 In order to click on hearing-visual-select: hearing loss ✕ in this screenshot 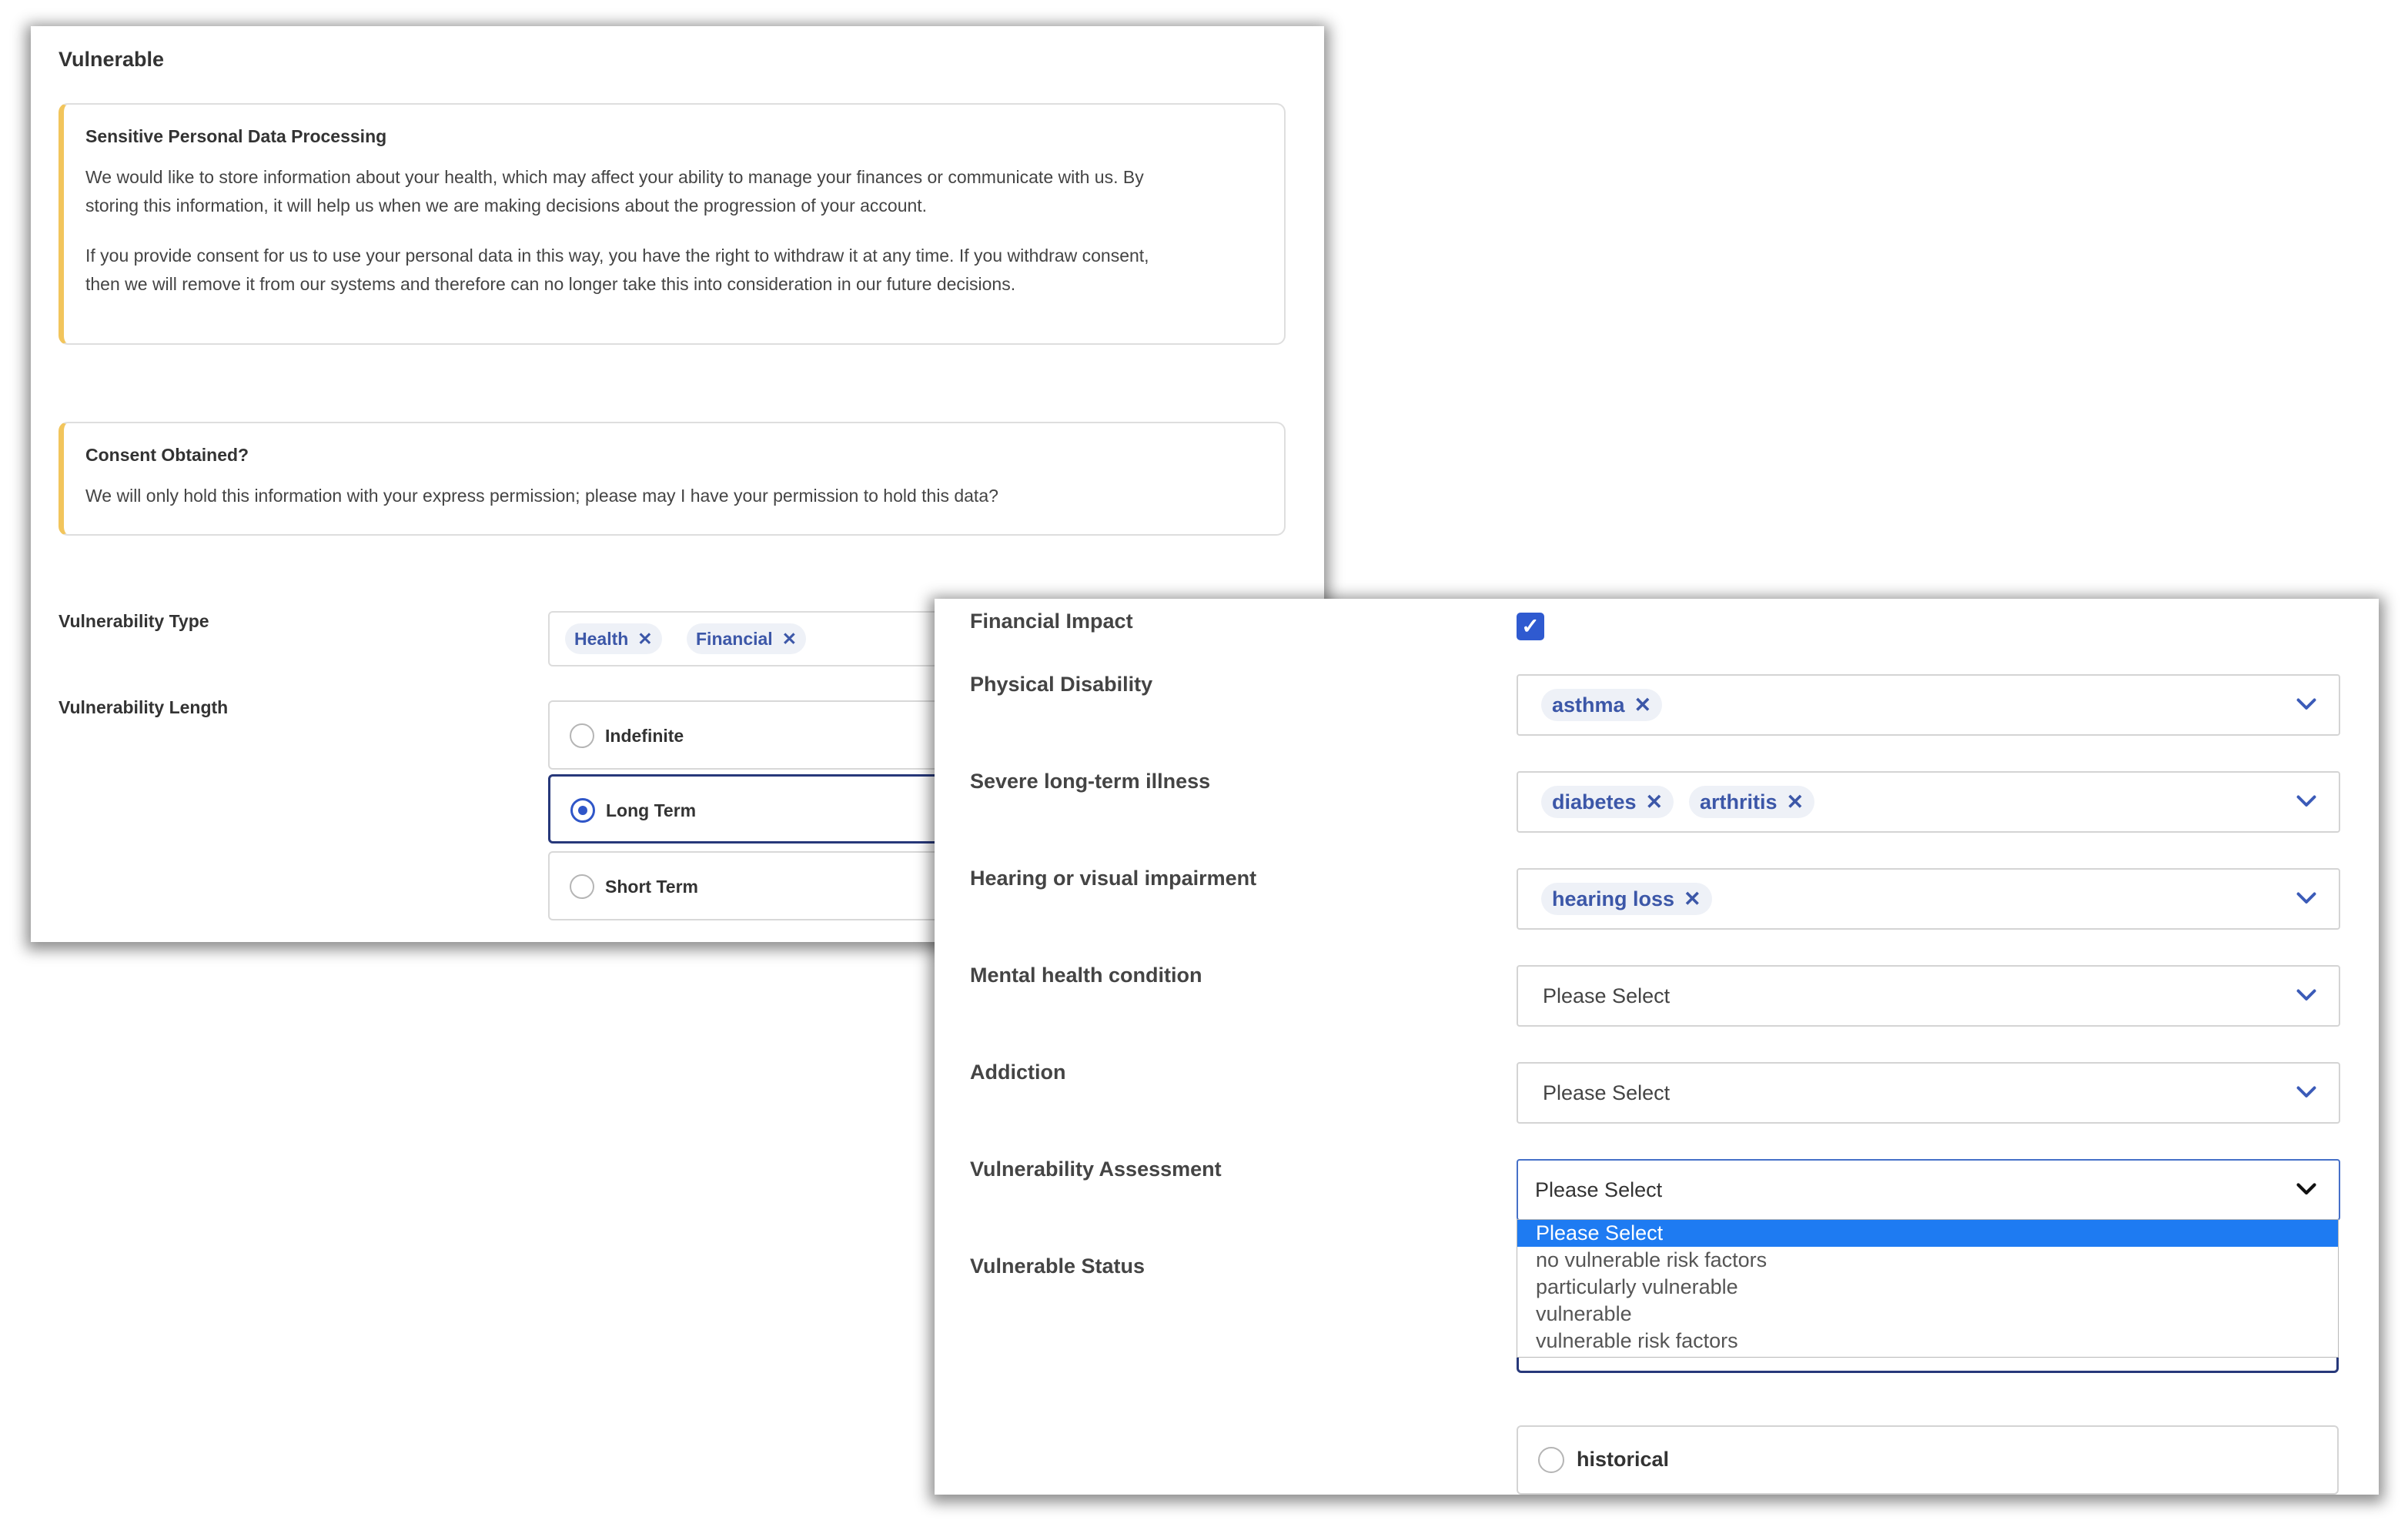, I will do `click(1929, 899)`.